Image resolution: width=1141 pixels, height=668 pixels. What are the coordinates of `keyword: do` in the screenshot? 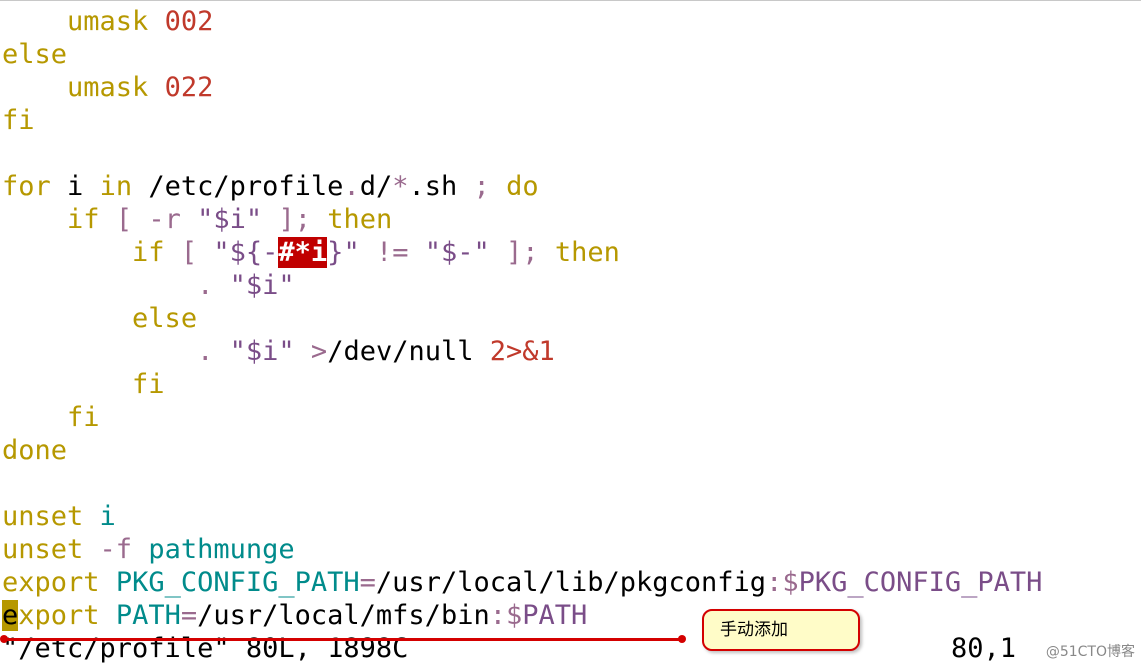 It's located at (522, 186).